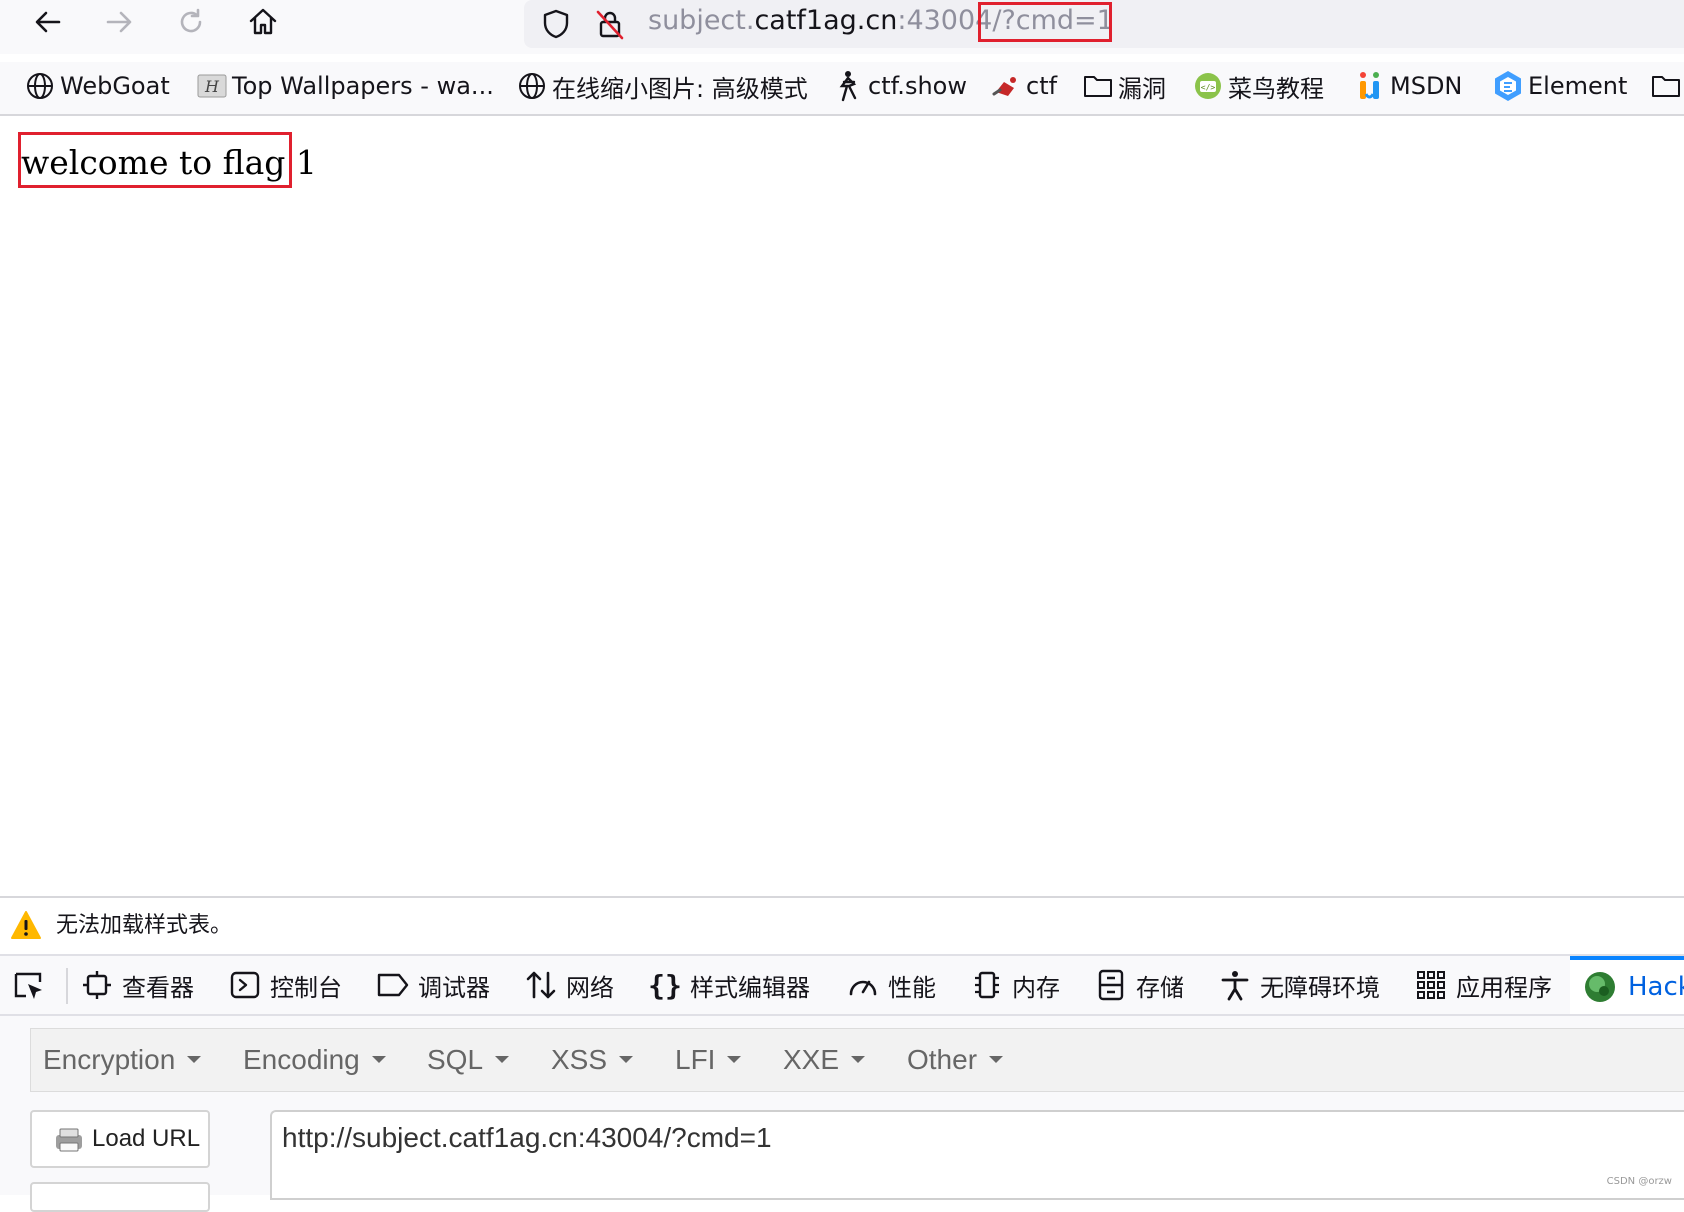 This screenshot has height=1212, width=1684. What do you see at coordinates (301, 1059) in the screenshot?
I see `menu-label: Encoding` at bounding box center [301, 1059].